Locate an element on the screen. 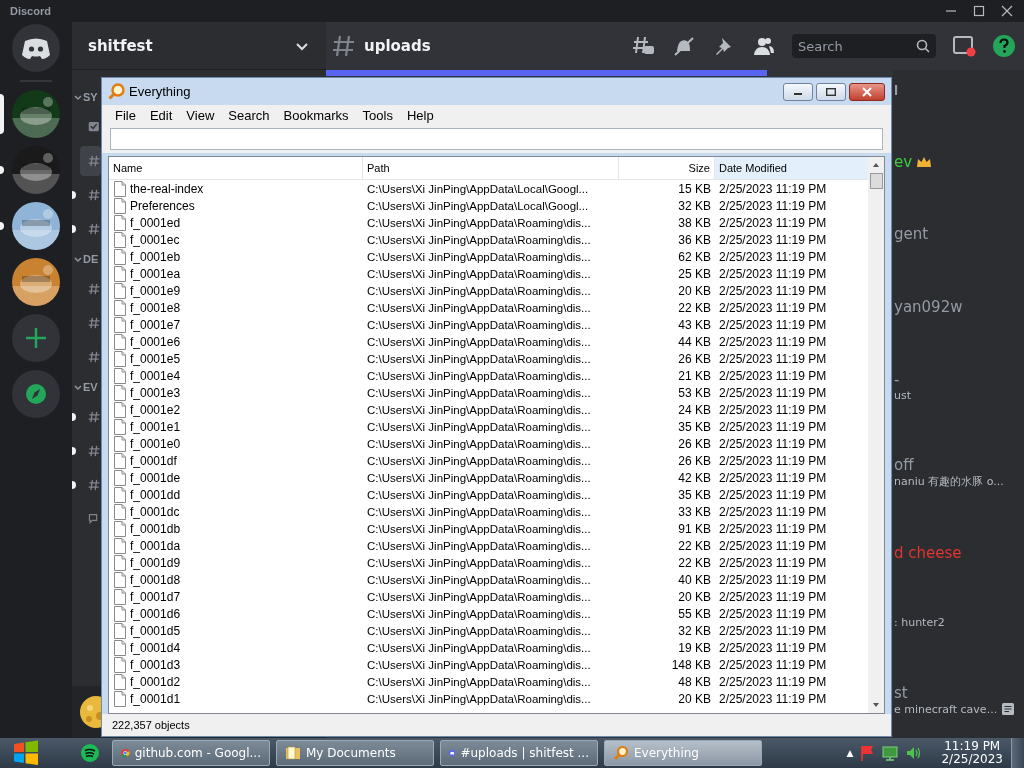  menu-item: Bookmarks is located at coordinates (316, 115).